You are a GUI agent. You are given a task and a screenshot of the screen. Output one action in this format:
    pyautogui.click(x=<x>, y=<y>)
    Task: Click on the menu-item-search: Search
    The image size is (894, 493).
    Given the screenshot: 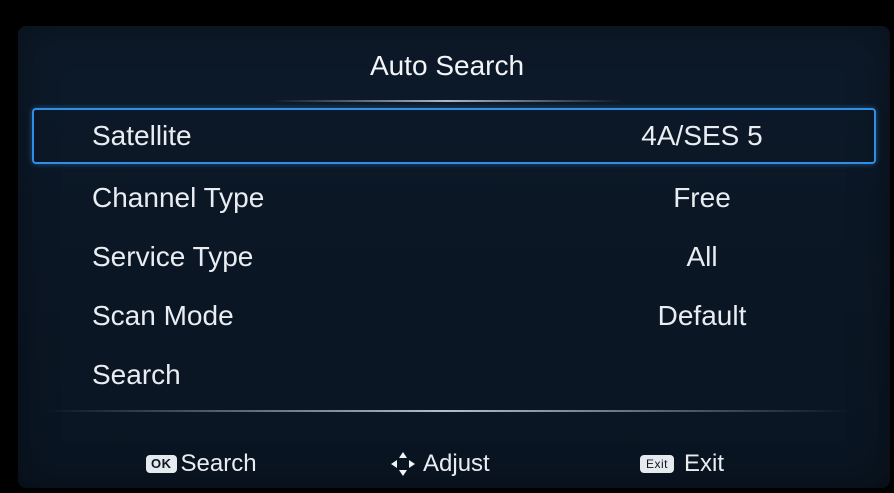 What is the action you would take?
    pyautogui.click(x=454, y=375)
    